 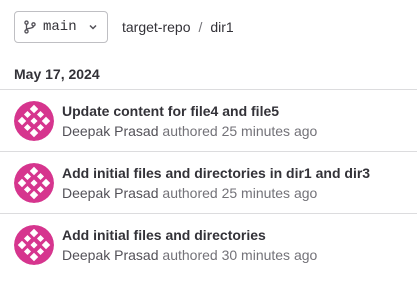 I want to click on commit-time: 30 minutes ago, so click(x=269, y=255).